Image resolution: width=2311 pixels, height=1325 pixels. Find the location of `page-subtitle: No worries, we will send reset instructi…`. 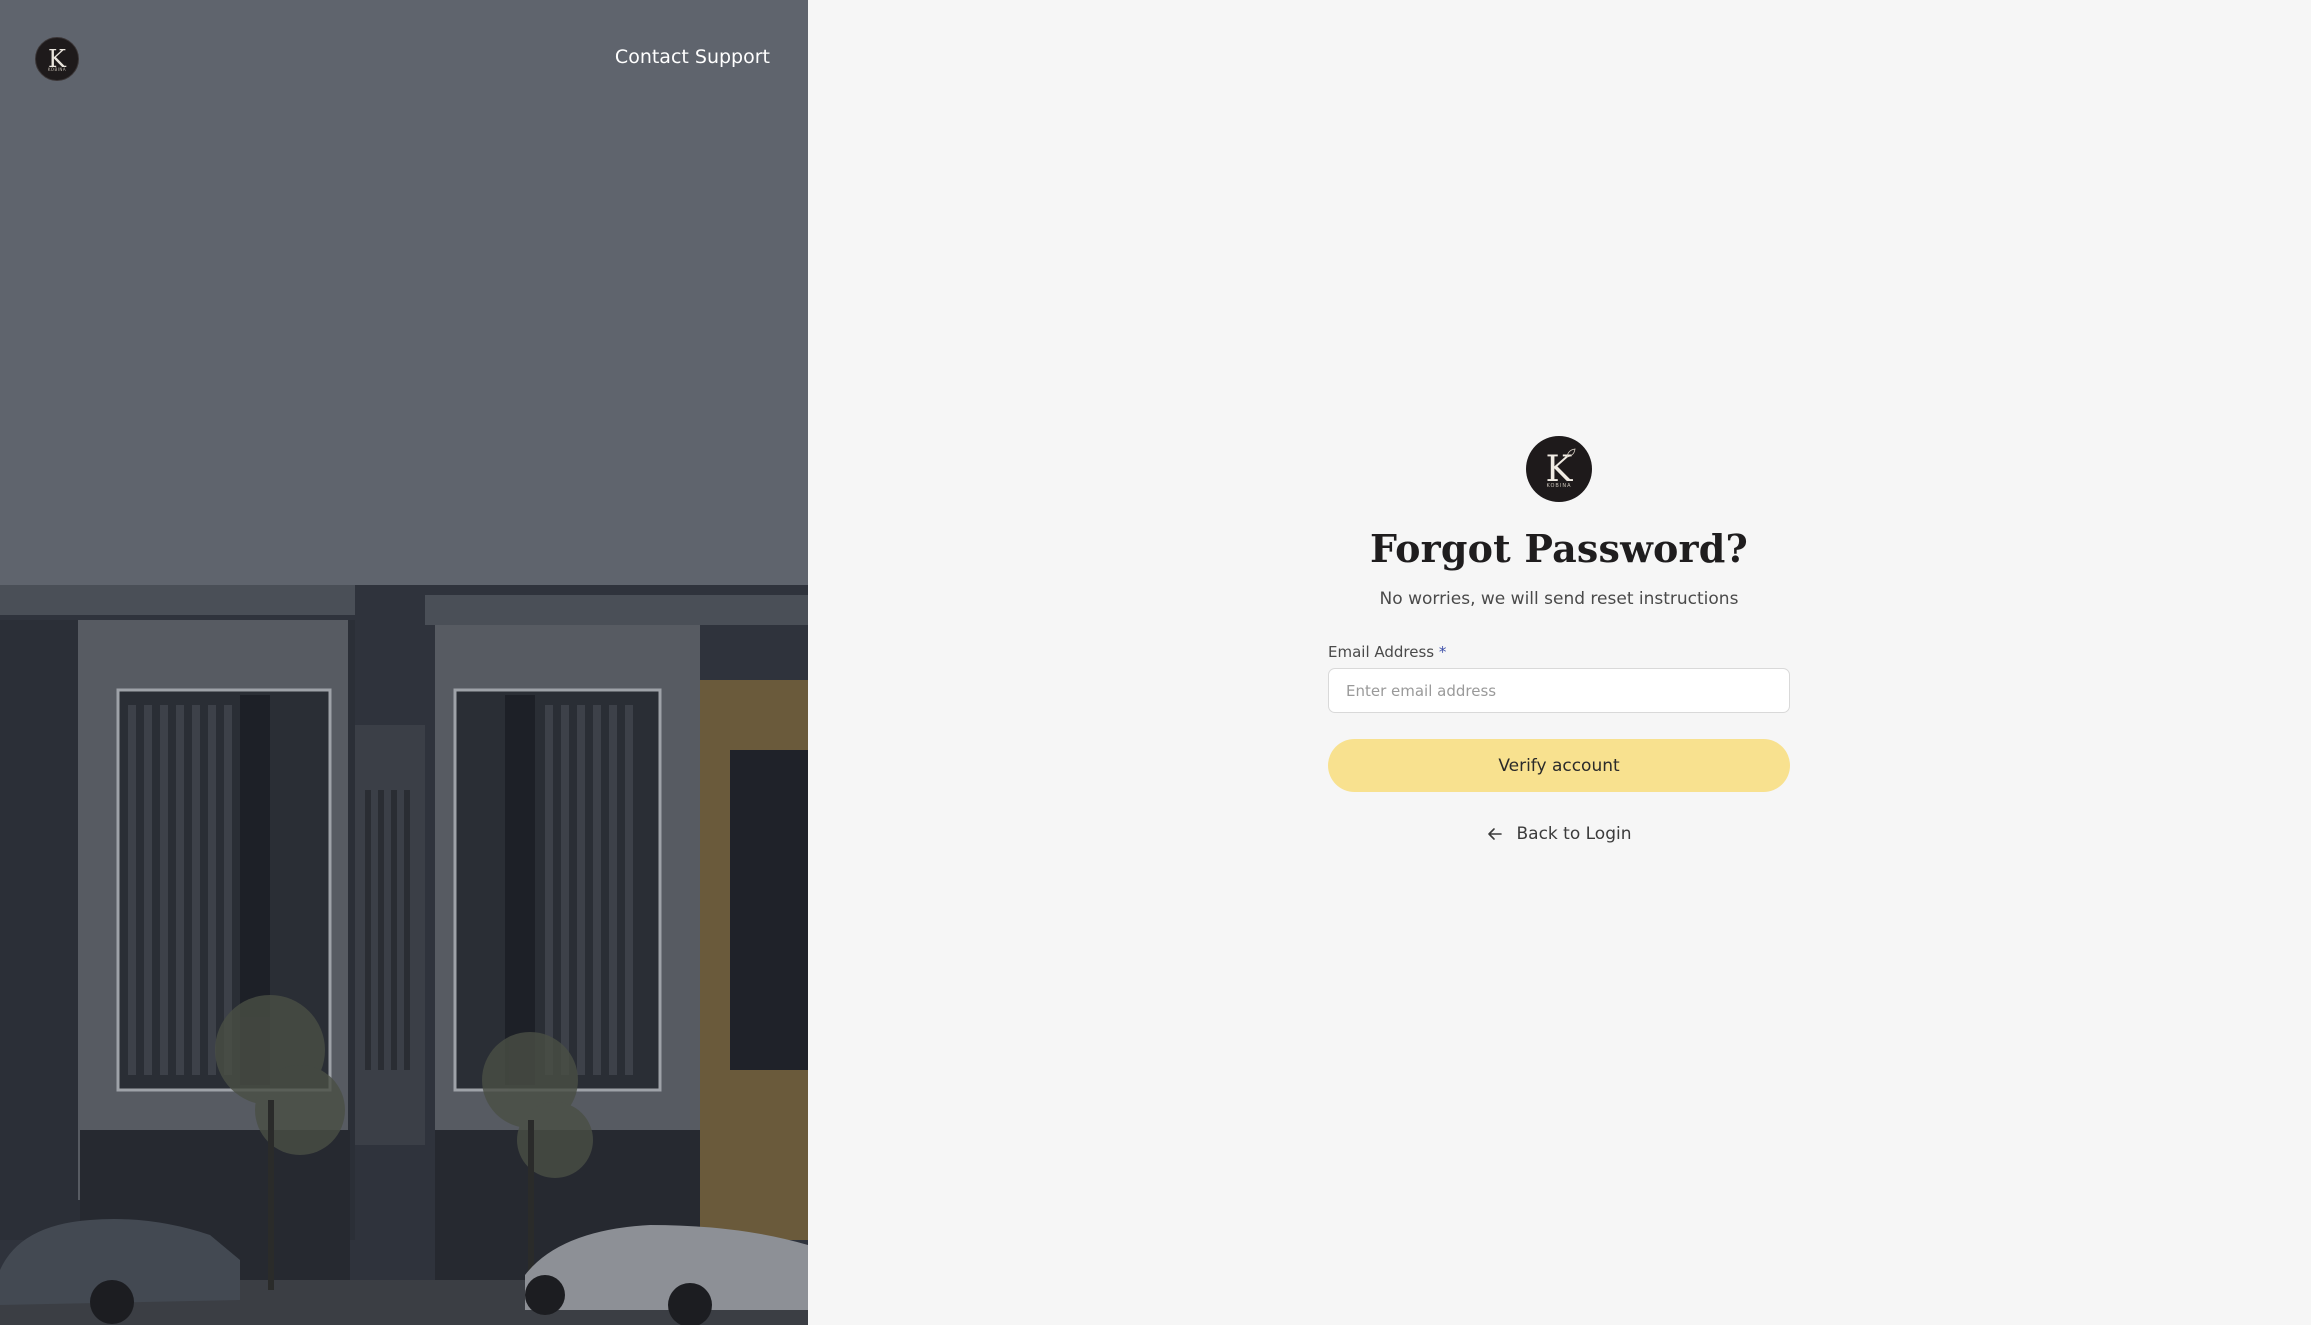

page-subtitle: No worries, we will send reset instructi… is located at coordinates (1559, 599).